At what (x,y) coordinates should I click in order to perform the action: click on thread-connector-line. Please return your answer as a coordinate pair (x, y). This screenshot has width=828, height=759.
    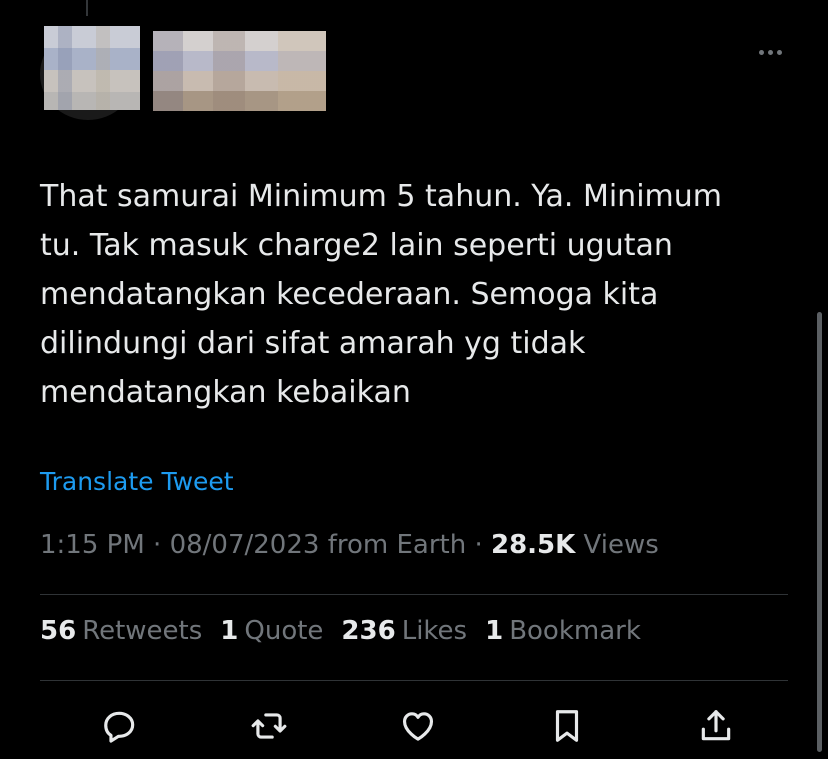
    Looking at the image, I should click on (87, 8).